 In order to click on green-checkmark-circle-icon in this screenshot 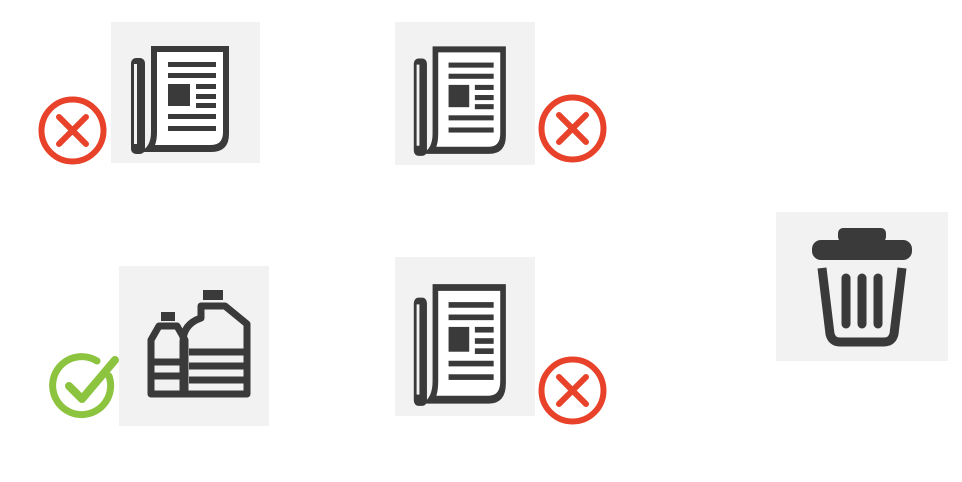, I will do `click(84, 386)`.